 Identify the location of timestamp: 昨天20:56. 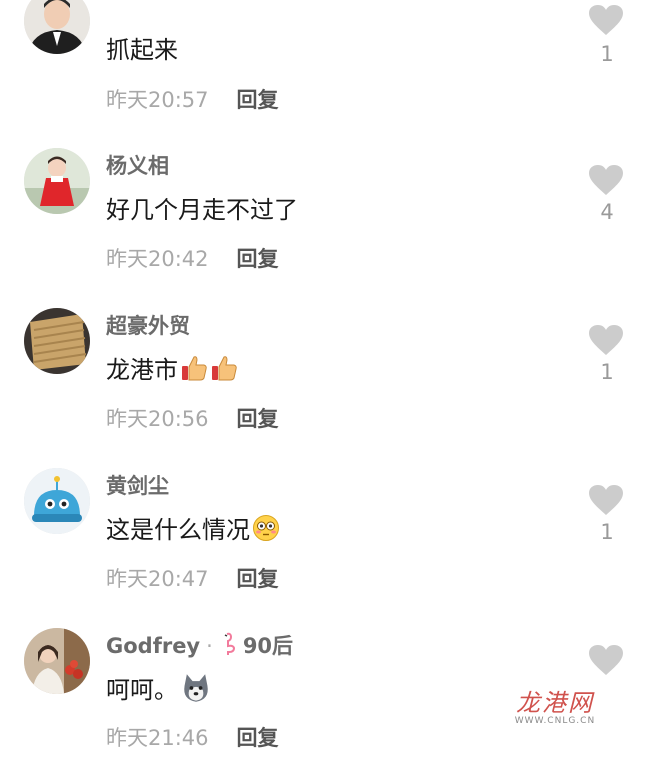
(157, 419).